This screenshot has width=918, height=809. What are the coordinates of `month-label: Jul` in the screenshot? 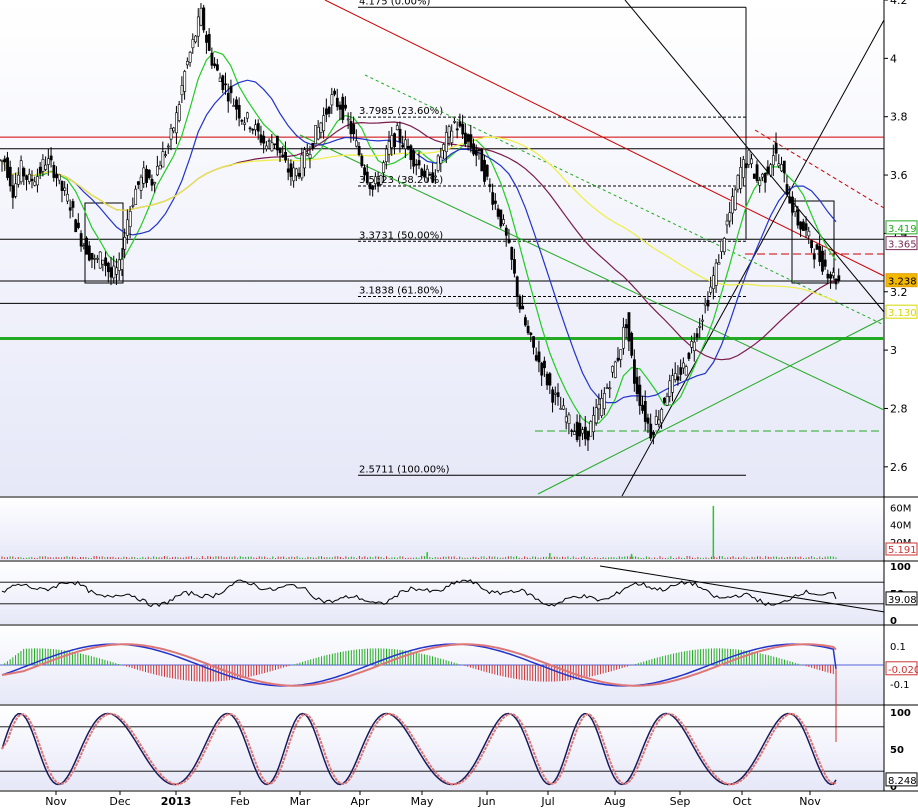 It's located at (547, 801).